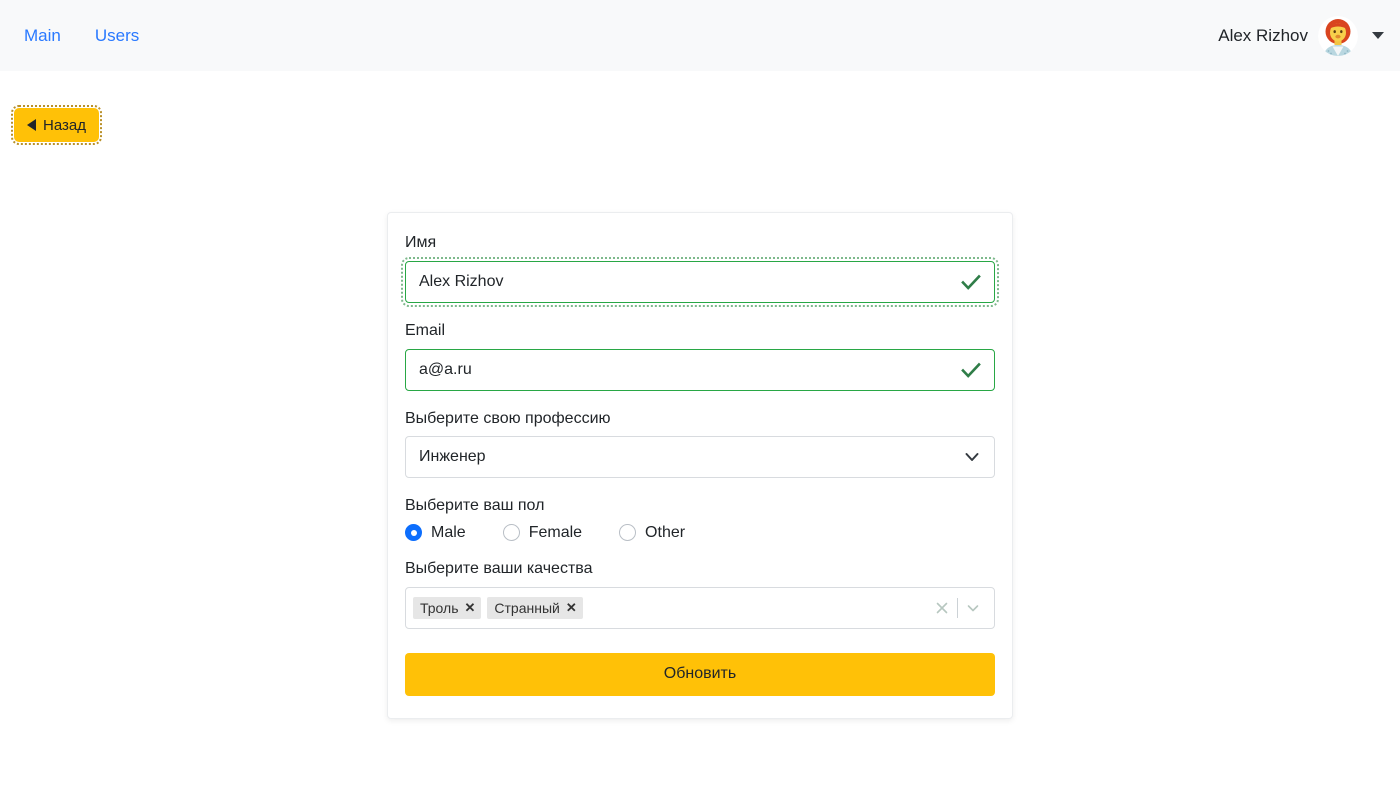  I want to click on email-input, so click(700, 369).